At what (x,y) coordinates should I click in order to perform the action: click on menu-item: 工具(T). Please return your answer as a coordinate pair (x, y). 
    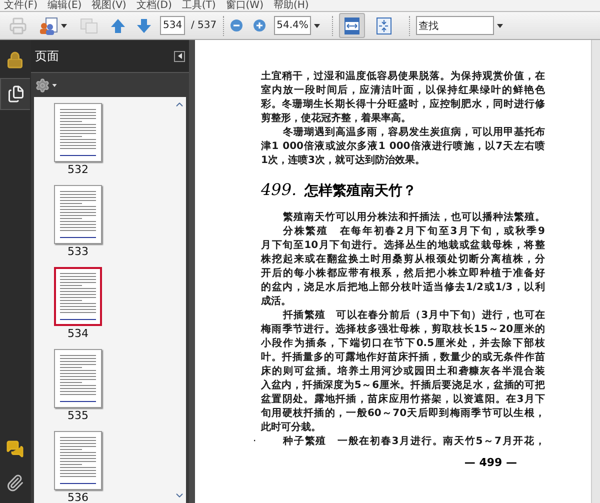
    Looking at the image, I should click on (199, 5).